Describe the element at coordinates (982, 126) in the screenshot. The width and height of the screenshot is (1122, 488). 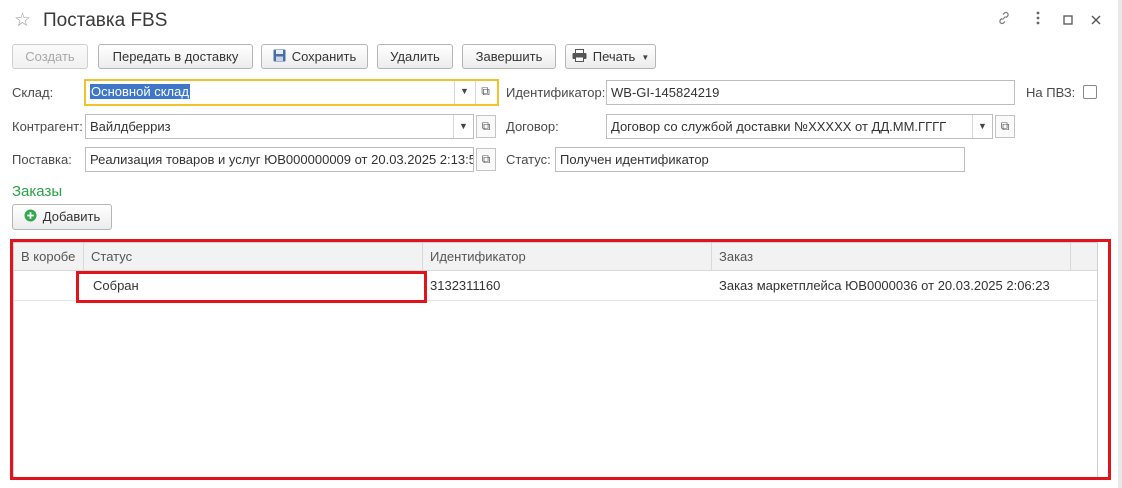
I see `contract-dropdown-icon: ▼` at that location.